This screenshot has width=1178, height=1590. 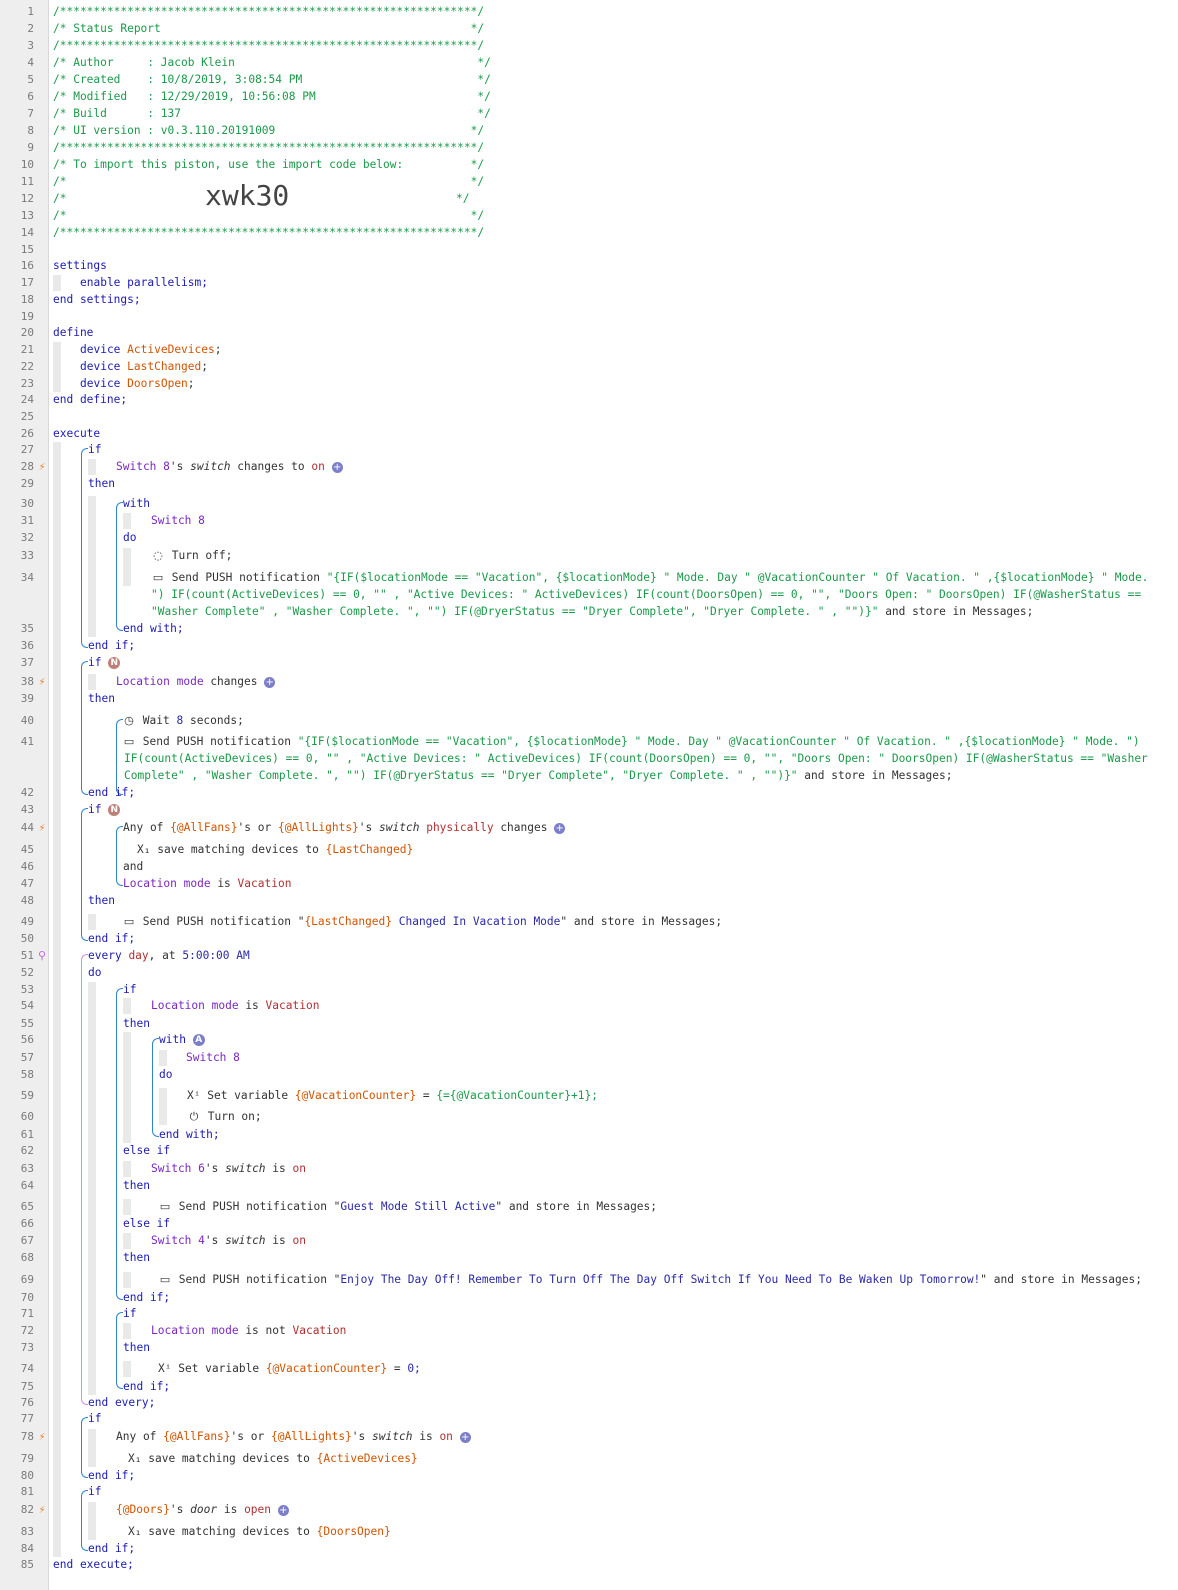 I want to click on code-token: {ActiveDevices}, so click(x=367, y=1458).